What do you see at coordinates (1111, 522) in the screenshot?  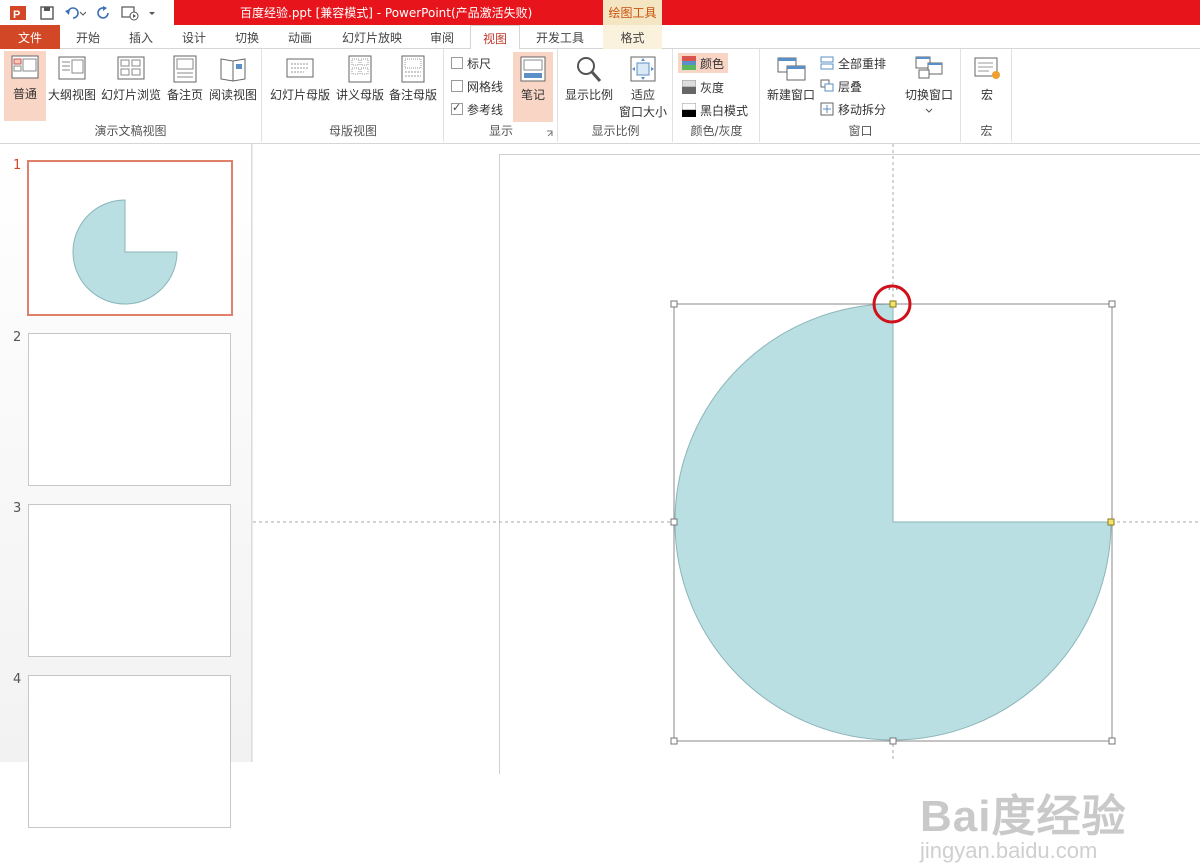 I see `adjust-handle-end` at bounding box center [1111, 522].